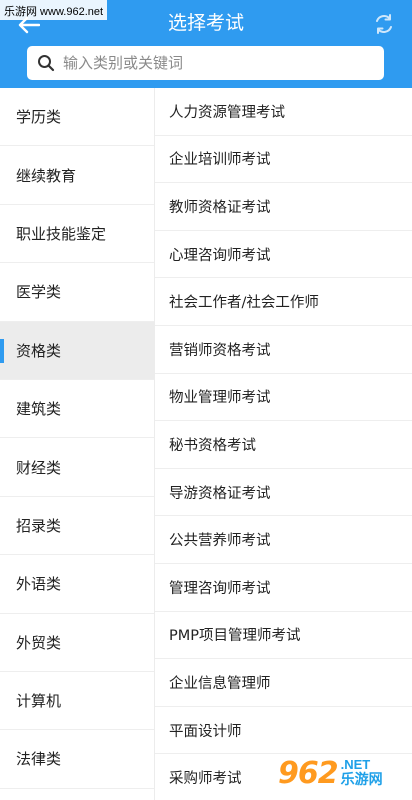 Image resolution: width=412 pixels, height=800 pixels. Describe the element at coordinates (283, 112) in the screenshot. I see `list-item: 人力资源管理考试` at that location.